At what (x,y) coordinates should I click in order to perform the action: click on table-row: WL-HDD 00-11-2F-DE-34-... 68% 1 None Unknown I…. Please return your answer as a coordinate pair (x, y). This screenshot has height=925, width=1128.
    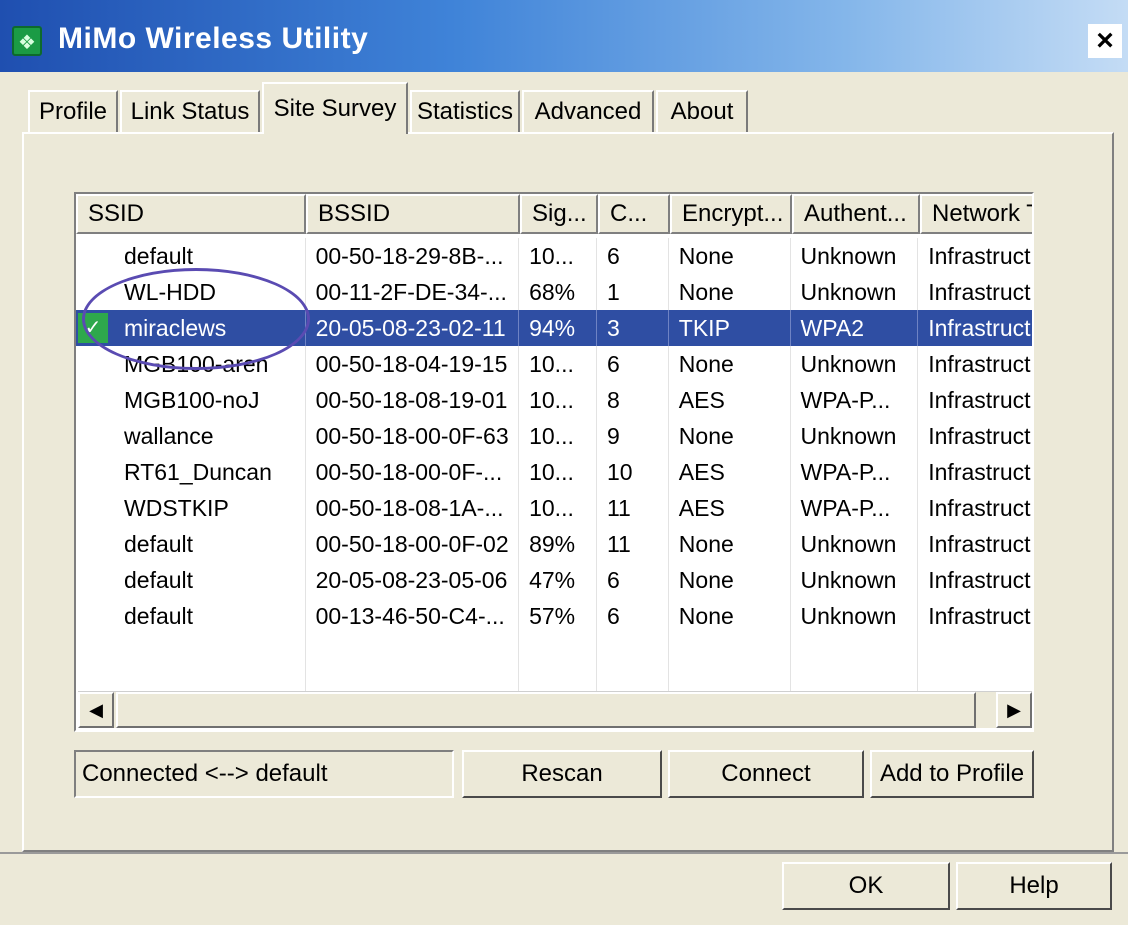
    Looking at the image, I should click on (554, 292).